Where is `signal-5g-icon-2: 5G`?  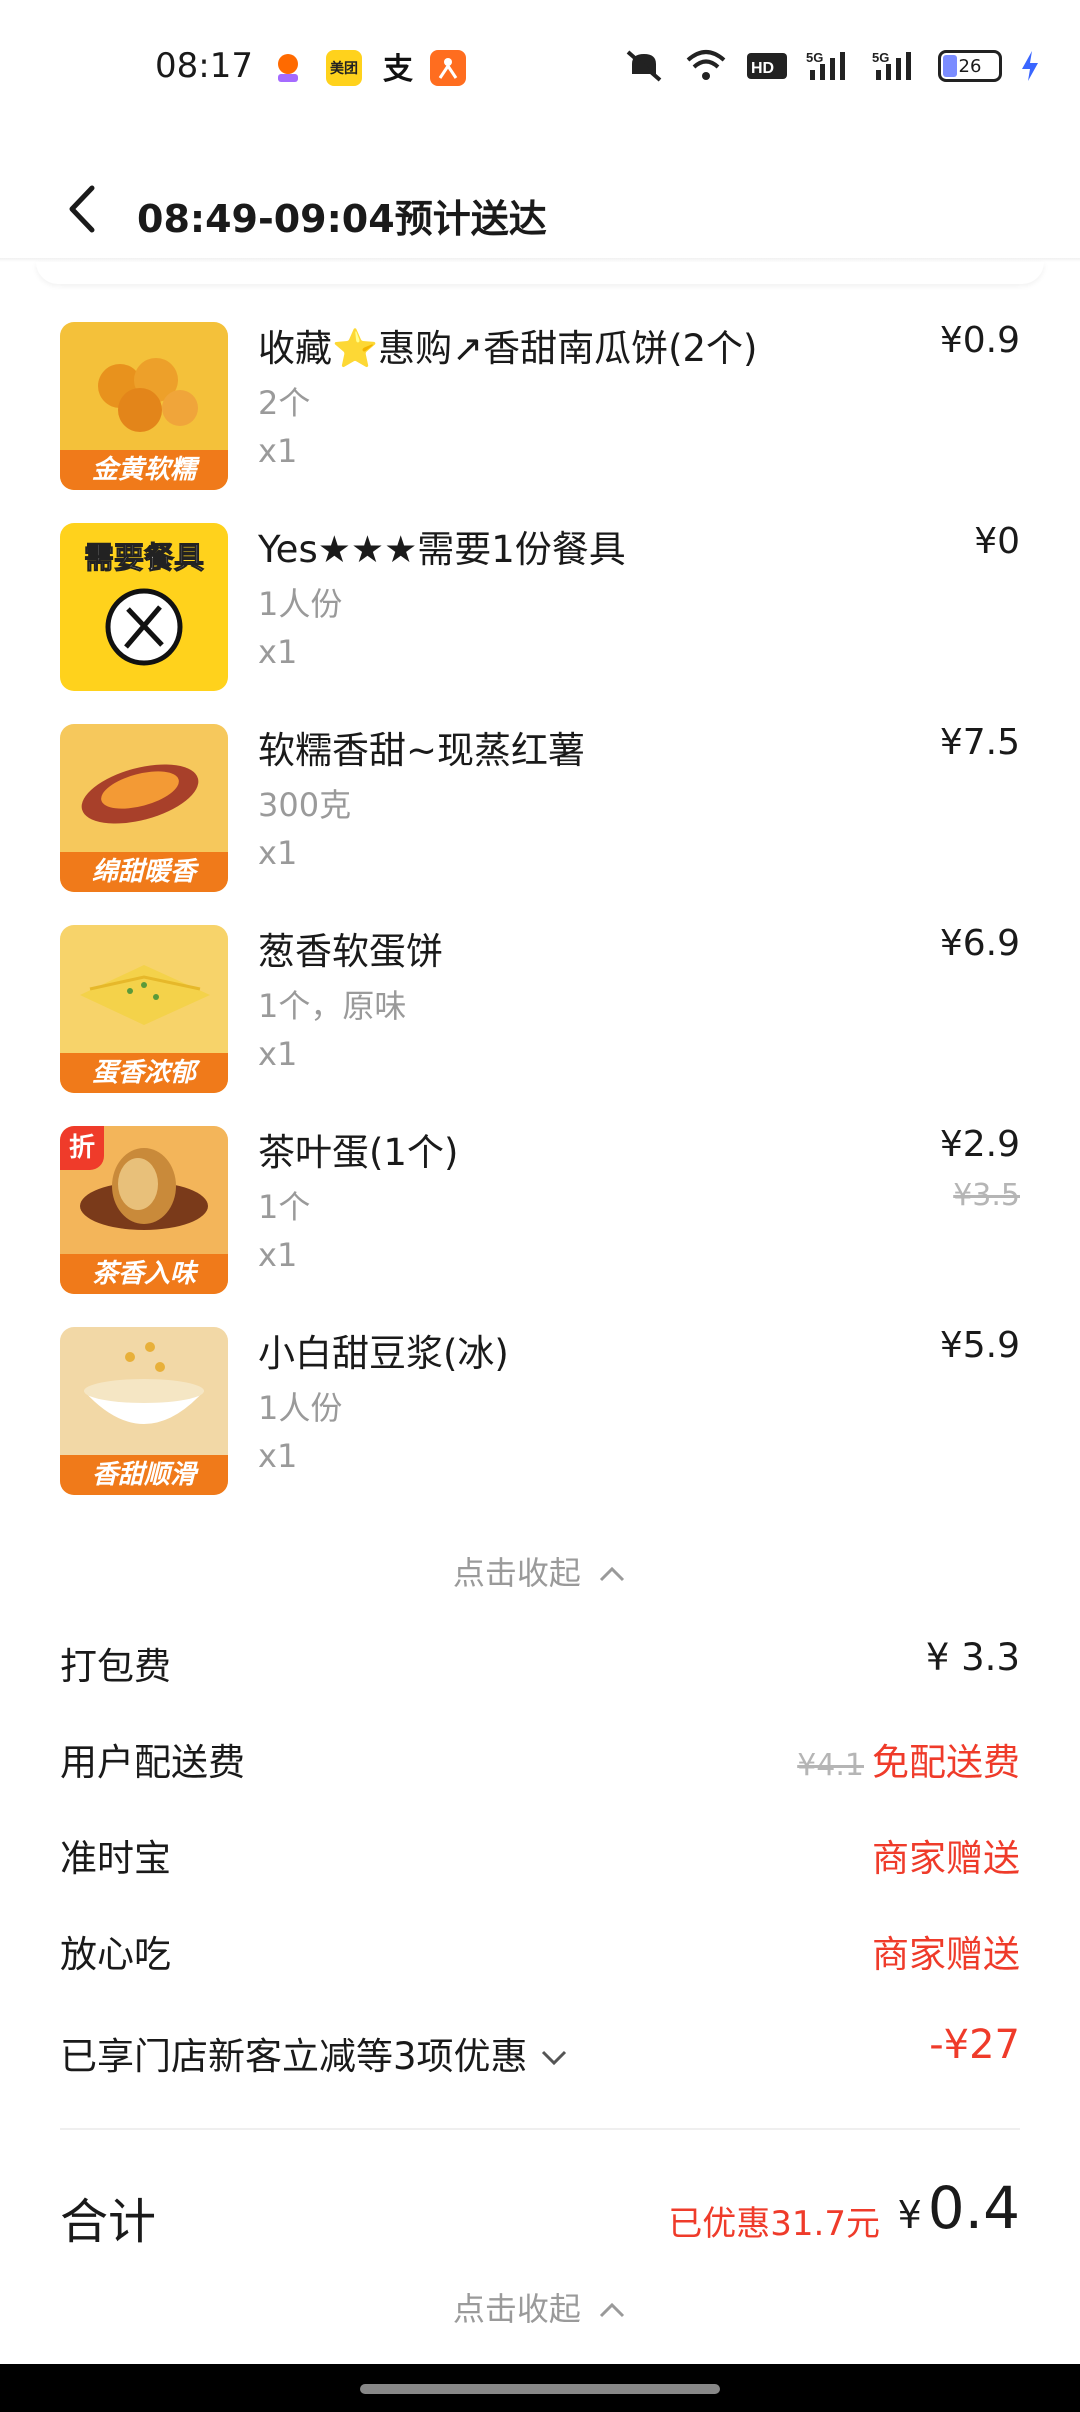 signal-5g-icon-2: 5G is located at coordinates (891, 65).